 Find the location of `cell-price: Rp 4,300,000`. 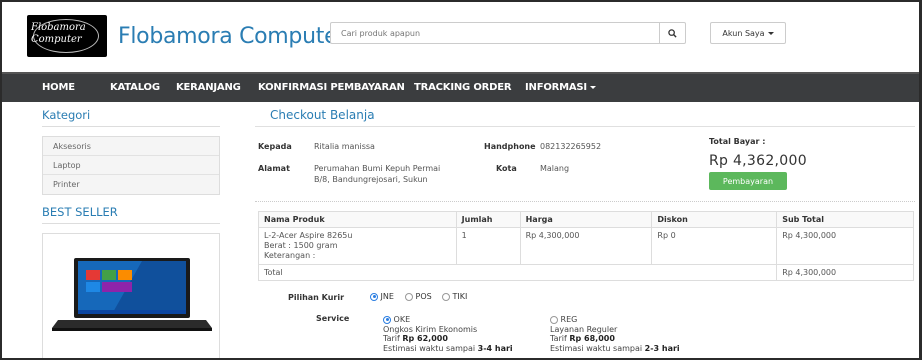

cell-price: Rp 4,300,000 is located at coordinates (586, 246).